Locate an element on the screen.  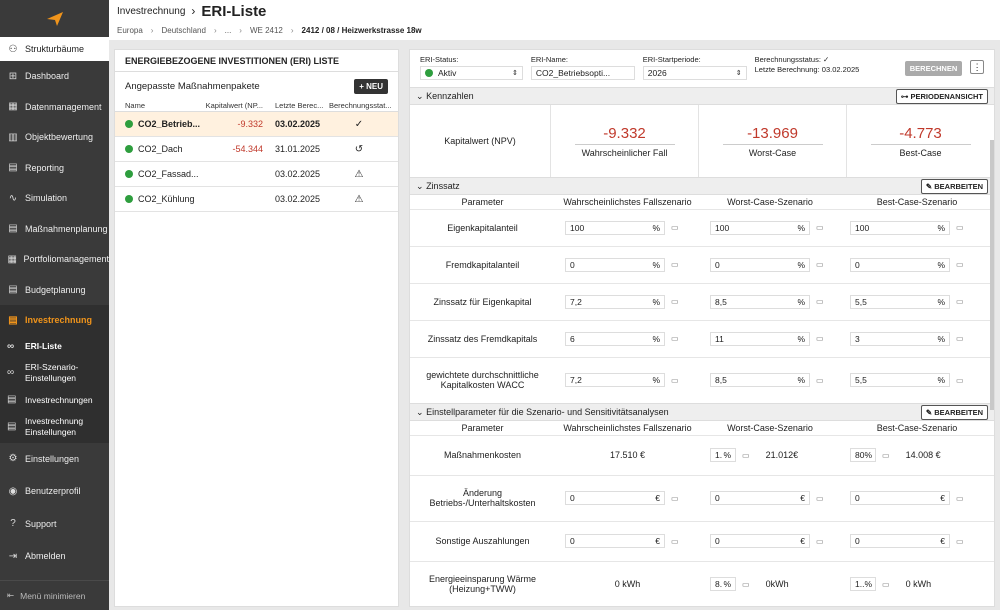
eri-status-select: Aktiv ⇕ is located at coordinates (471, 73).